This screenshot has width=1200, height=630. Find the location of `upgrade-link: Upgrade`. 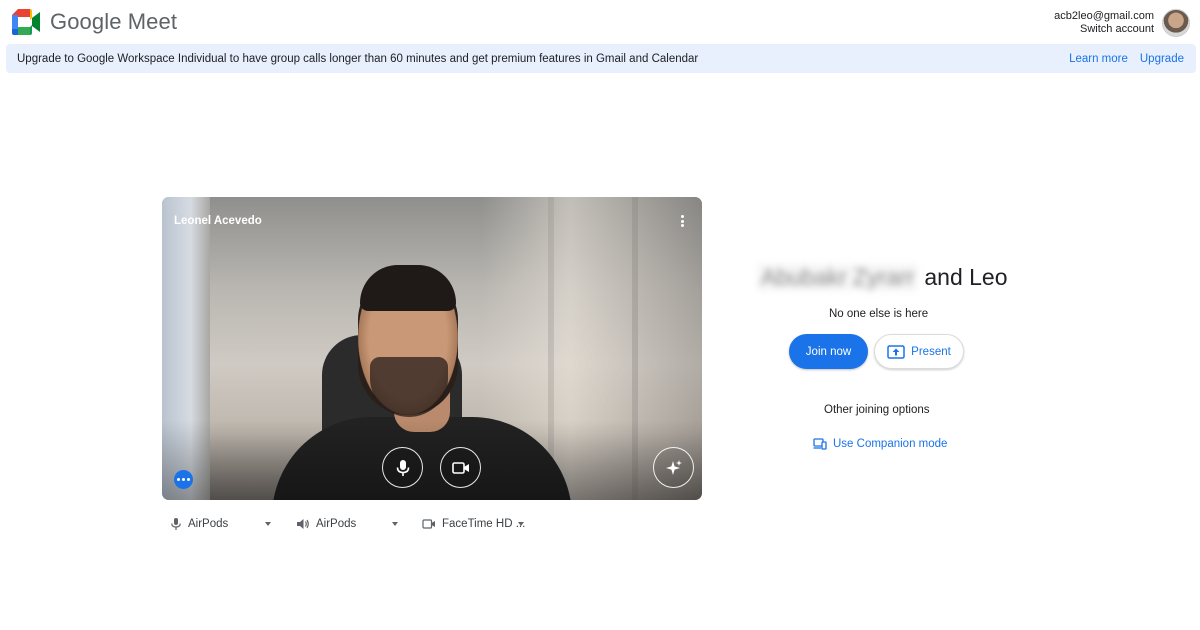

upgrade-link: Upgrade is located at coordinates (1162, 59).